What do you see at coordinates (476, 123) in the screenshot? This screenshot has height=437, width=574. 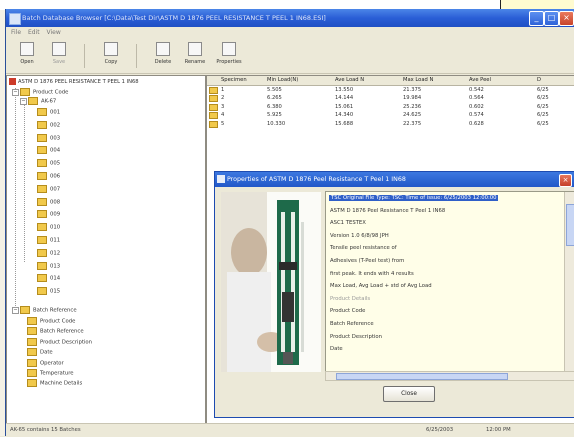 I see `table-cell: 0.628` at bounding box center [476, 123].